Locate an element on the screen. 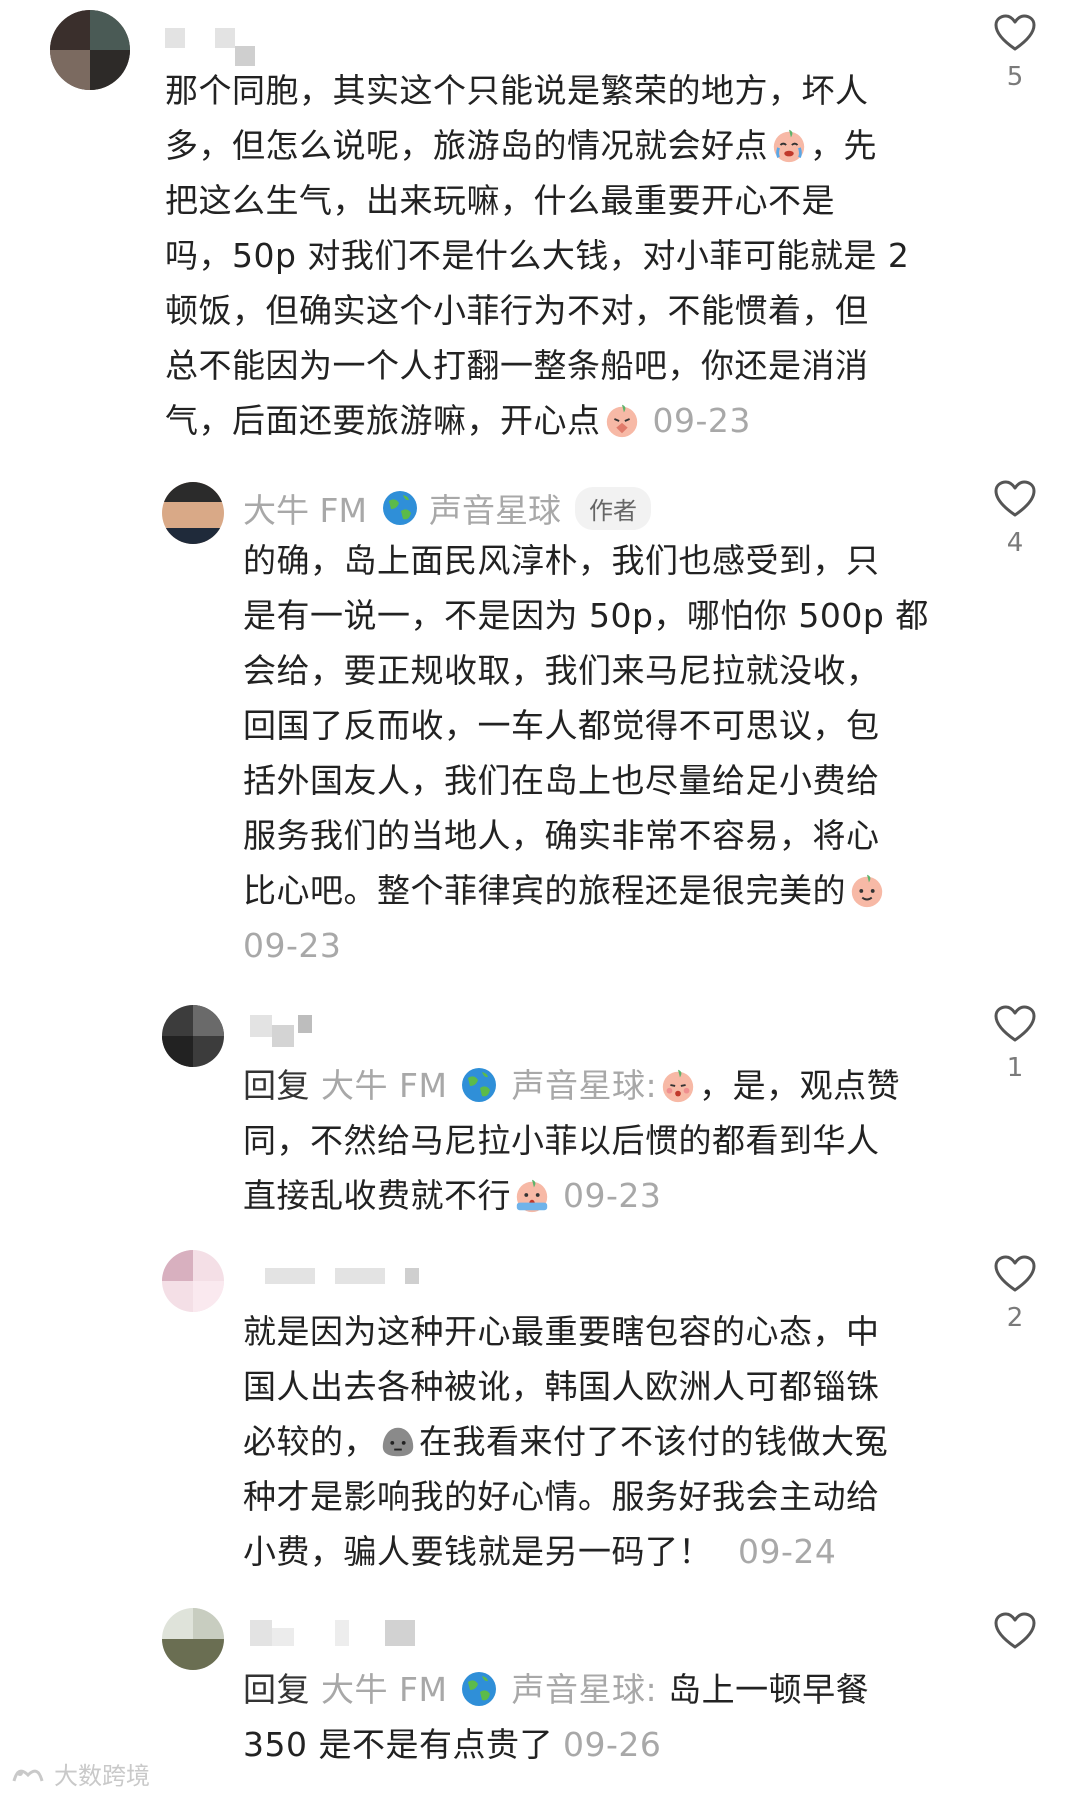 This screenshot has width=1080, height=1798. avatar-hair is located at coordinates (193, 492).